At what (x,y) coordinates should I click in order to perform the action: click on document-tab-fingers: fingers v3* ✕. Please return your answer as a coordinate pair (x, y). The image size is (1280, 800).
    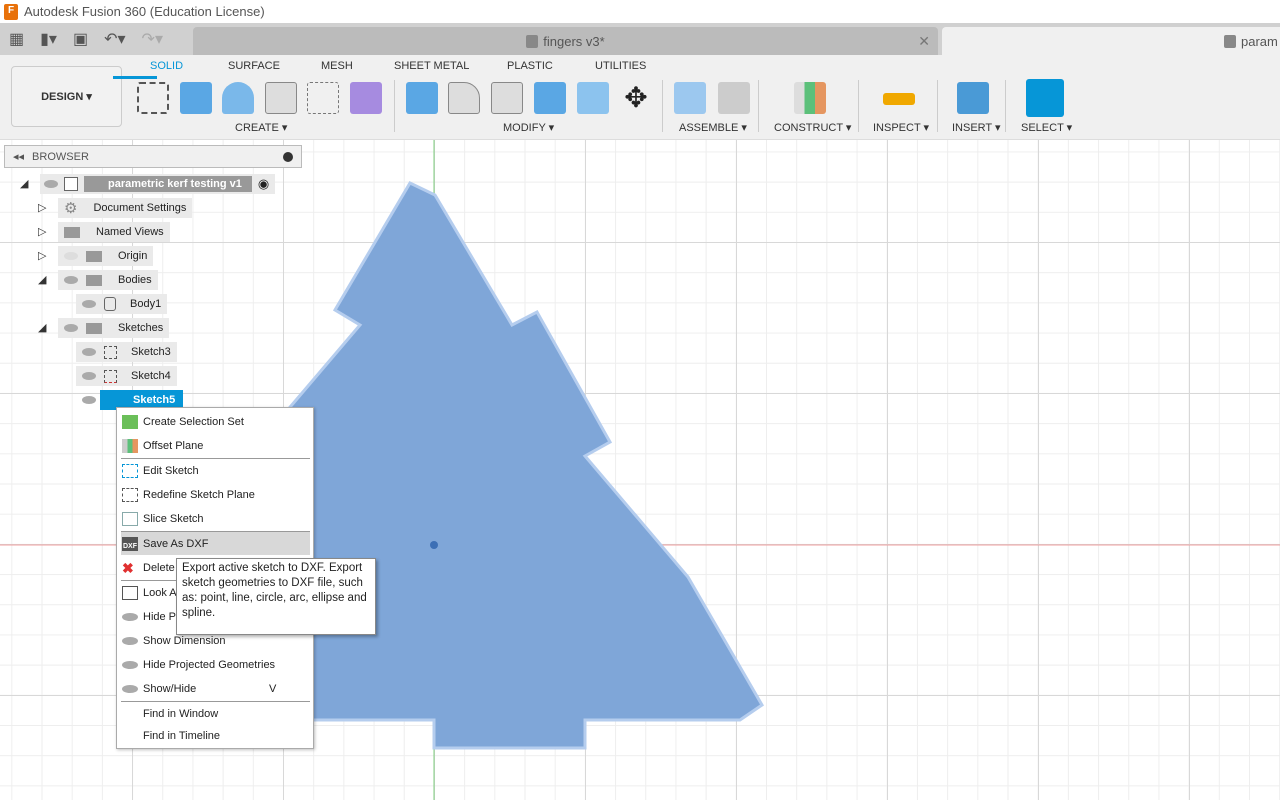
    Looking at the image, I should click on (565, 41).